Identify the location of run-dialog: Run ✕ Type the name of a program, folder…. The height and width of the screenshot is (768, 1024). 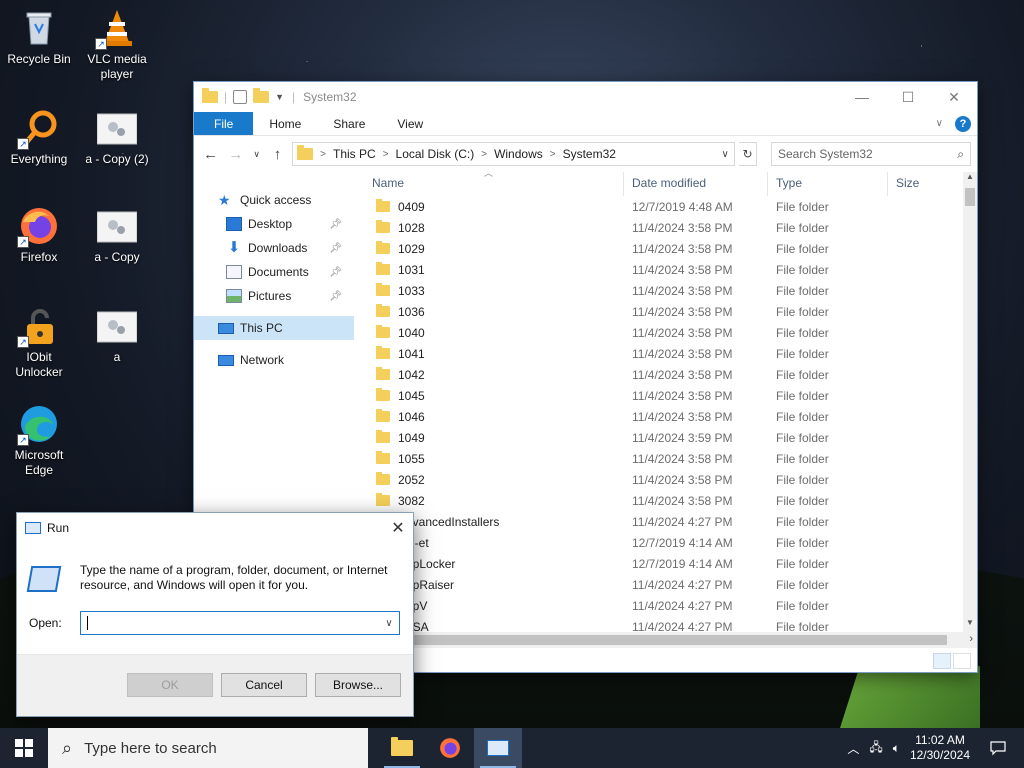
(215, 614).